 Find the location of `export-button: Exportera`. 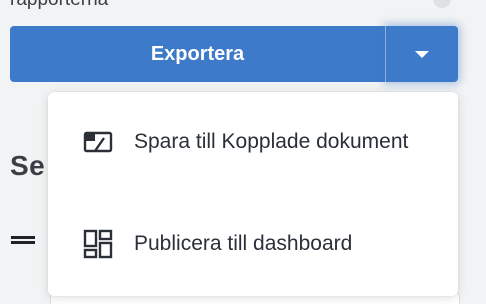

export-button: Exportera is located at coordinates (198, 54).